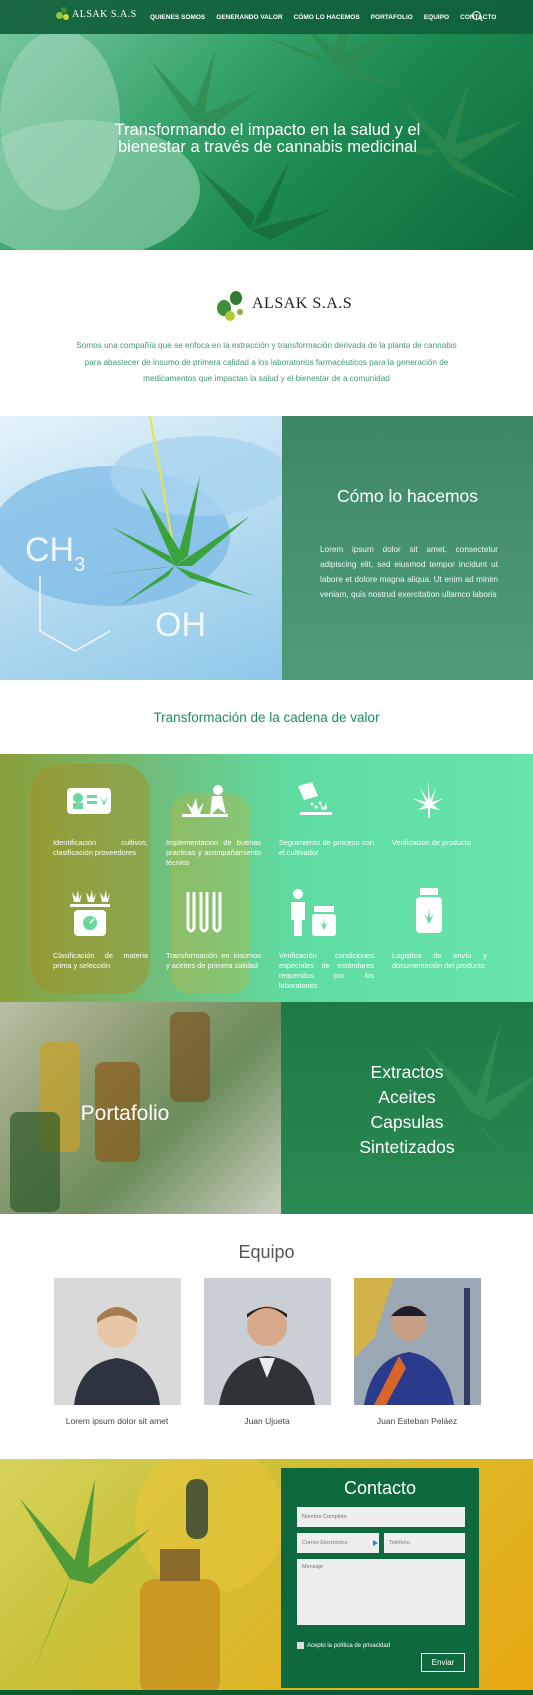 This screenshot has height=1695, width=533. Describe the element at coordinates (267, 1421) in the screenshot. I see `team-name-2: Juan Ujueta` at that location.